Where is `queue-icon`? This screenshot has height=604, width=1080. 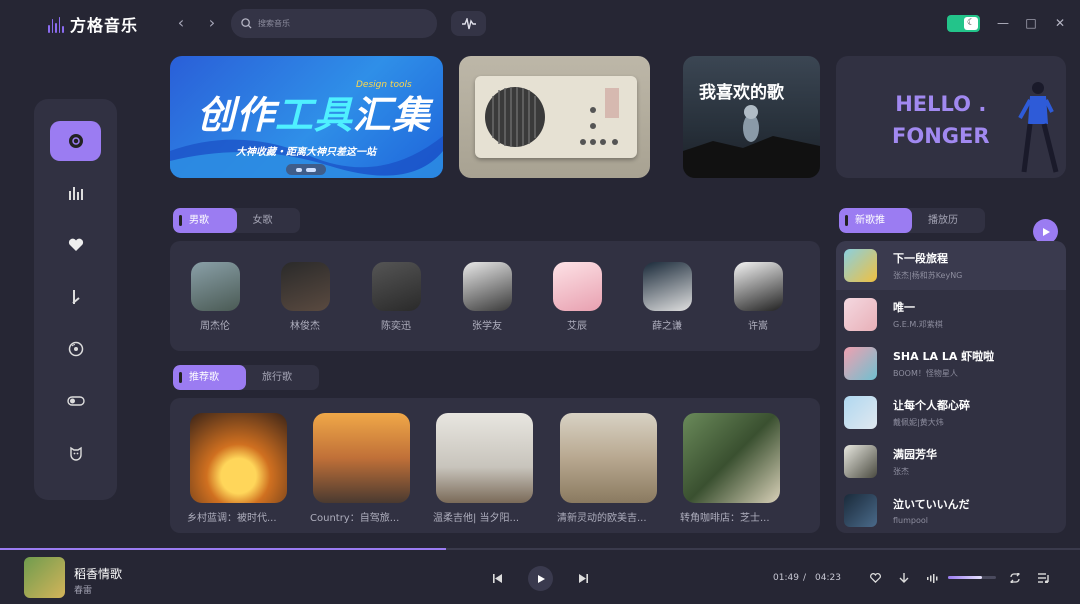 queue-icon is located at coordinates (1043, 578).